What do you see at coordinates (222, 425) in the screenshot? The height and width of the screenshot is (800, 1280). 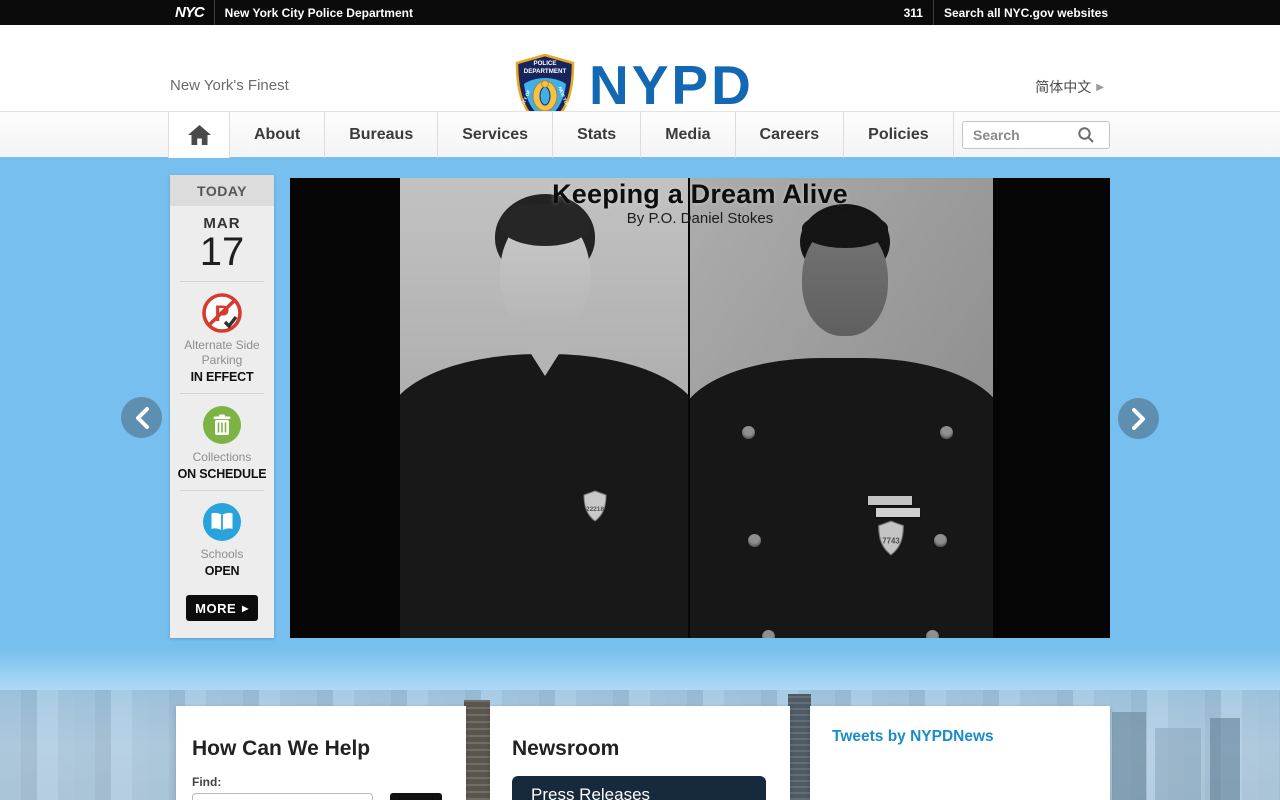 I see `trash-icon` at bounding box center [222, 425].